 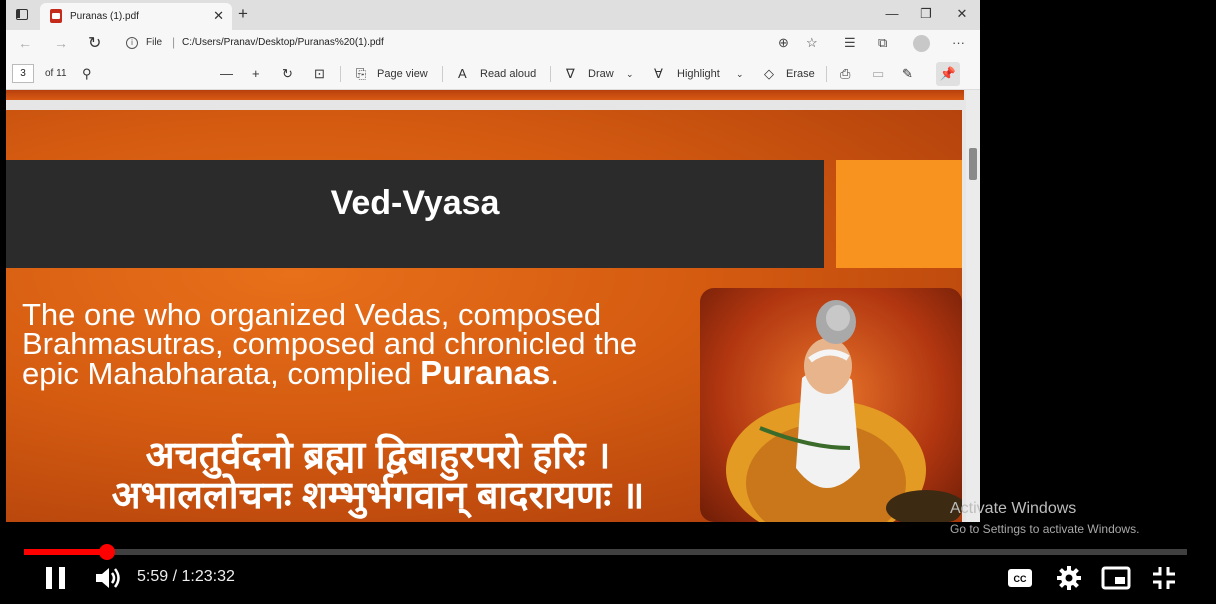 What do you see at coordinates (402, 74) in the screenshot?
I see `page-view-button: Page view` at bounding box center [402, 74].